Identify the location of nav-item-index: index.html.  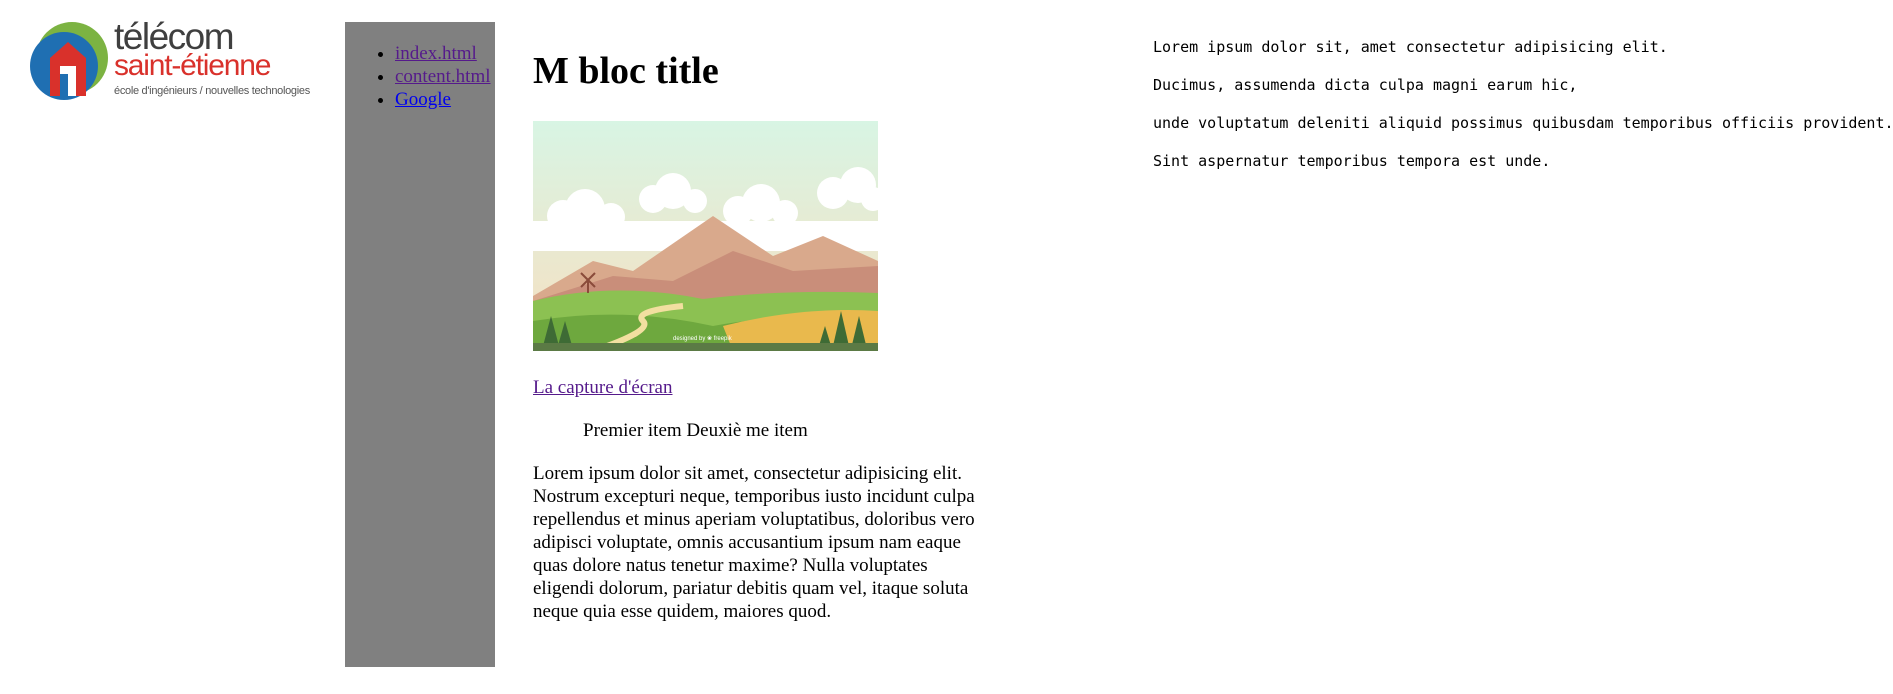
(443, 53).